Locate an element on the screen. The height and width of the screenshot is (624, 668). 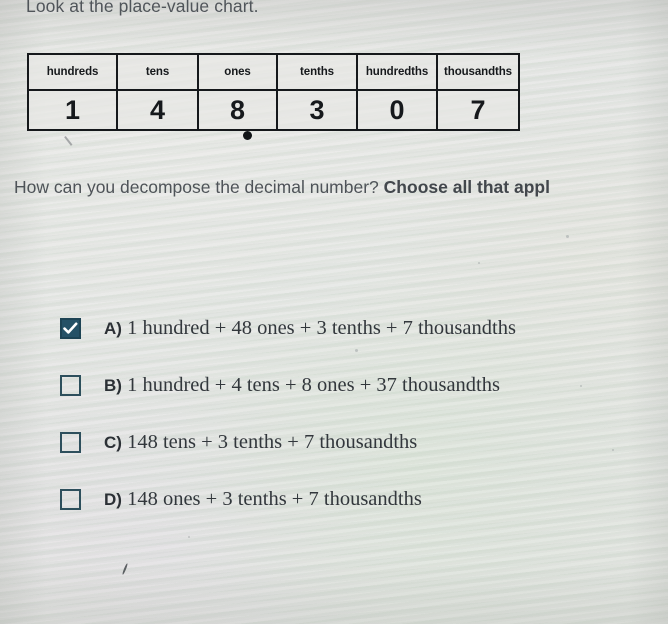
checkbox-option-a is located at coordinates (70, 328).